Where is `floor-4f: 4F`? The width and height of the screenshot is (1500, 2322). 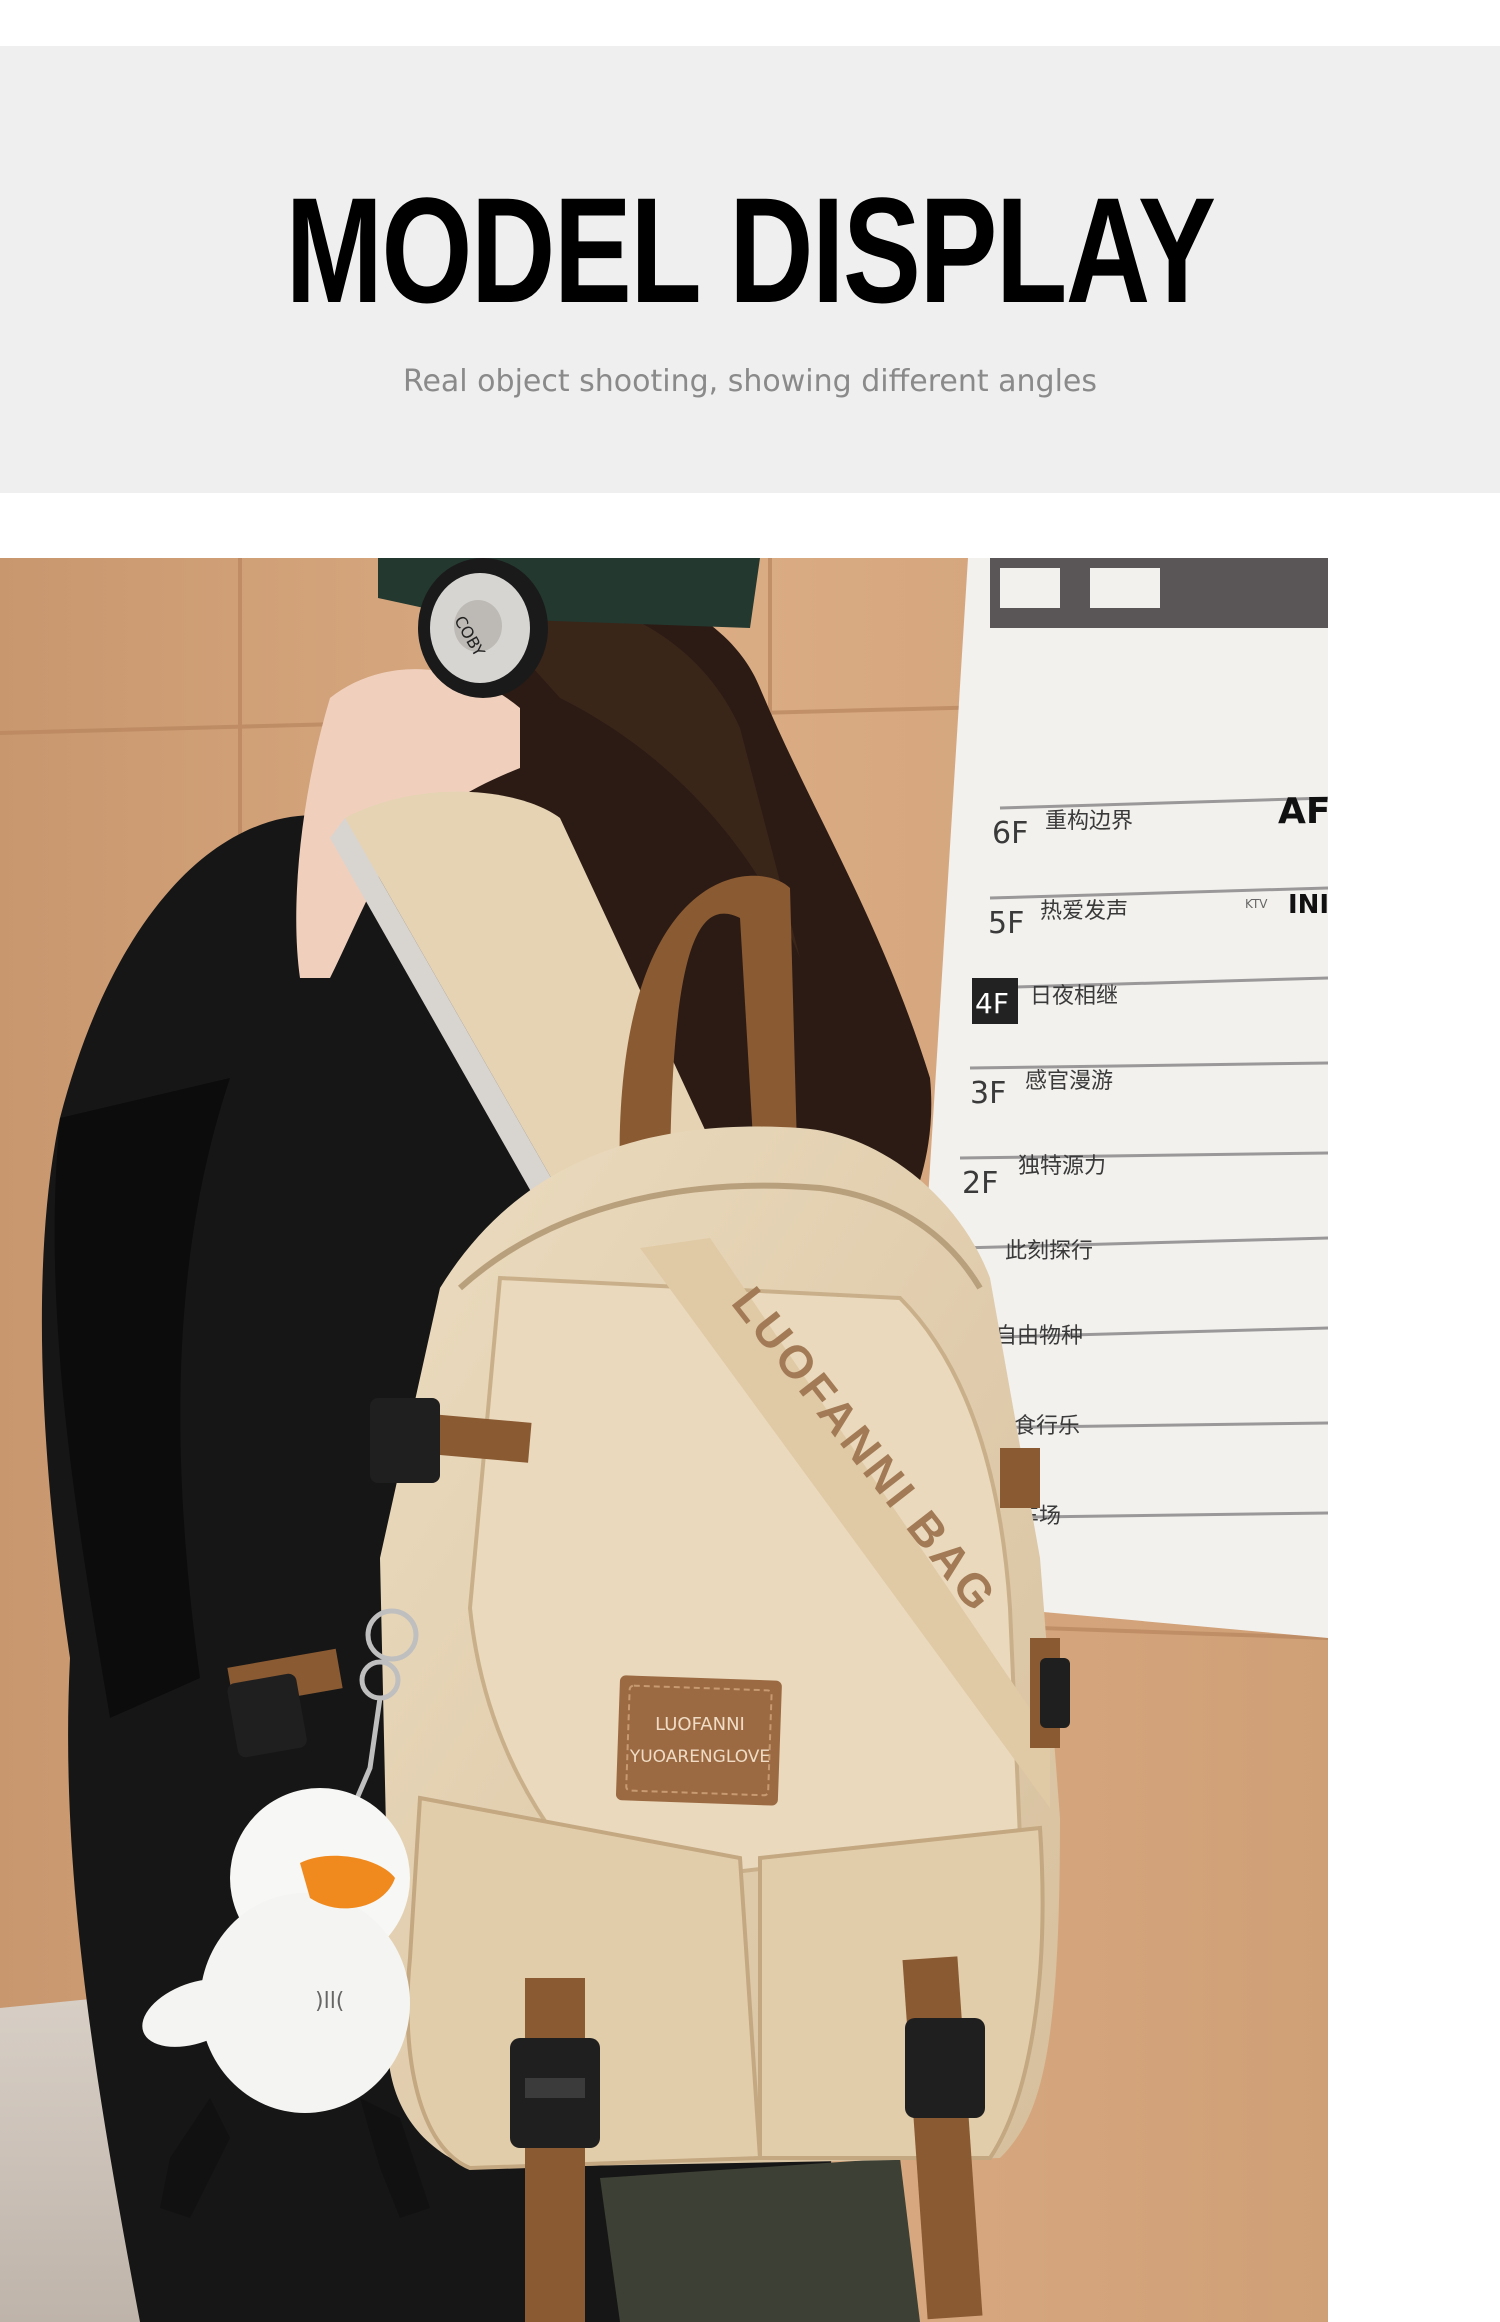
floor-4f: 4F is located at coordinates (992, 1003).